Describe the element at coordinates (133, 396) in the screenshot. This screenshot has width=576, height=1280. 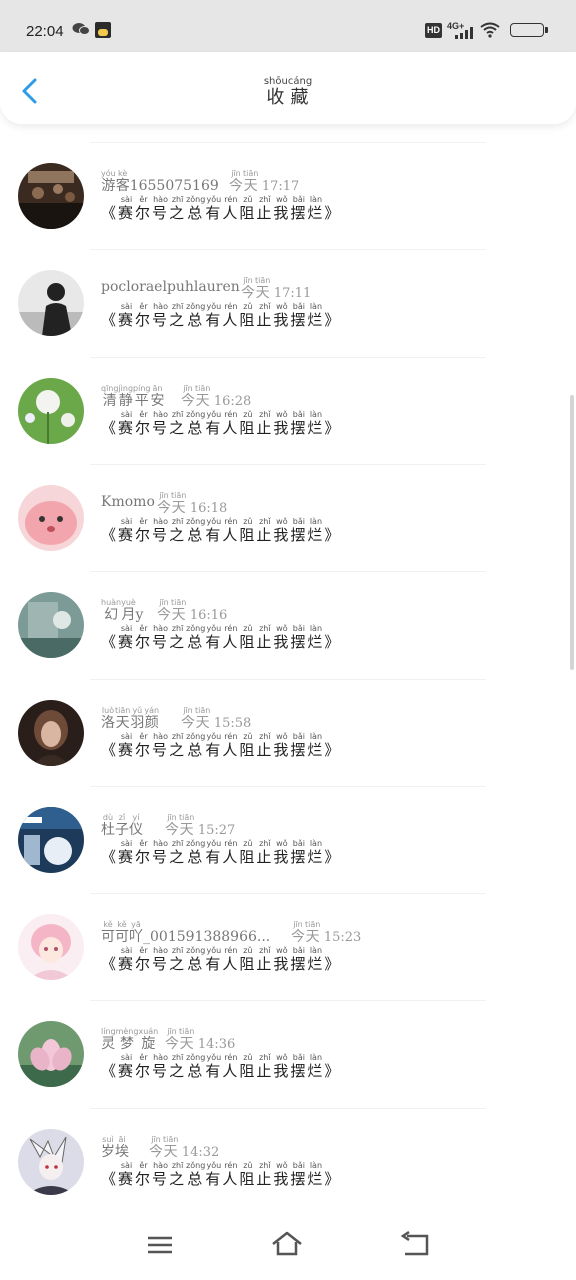
I see `user-name: 清qīng静jìng平píng安ān` at that location.